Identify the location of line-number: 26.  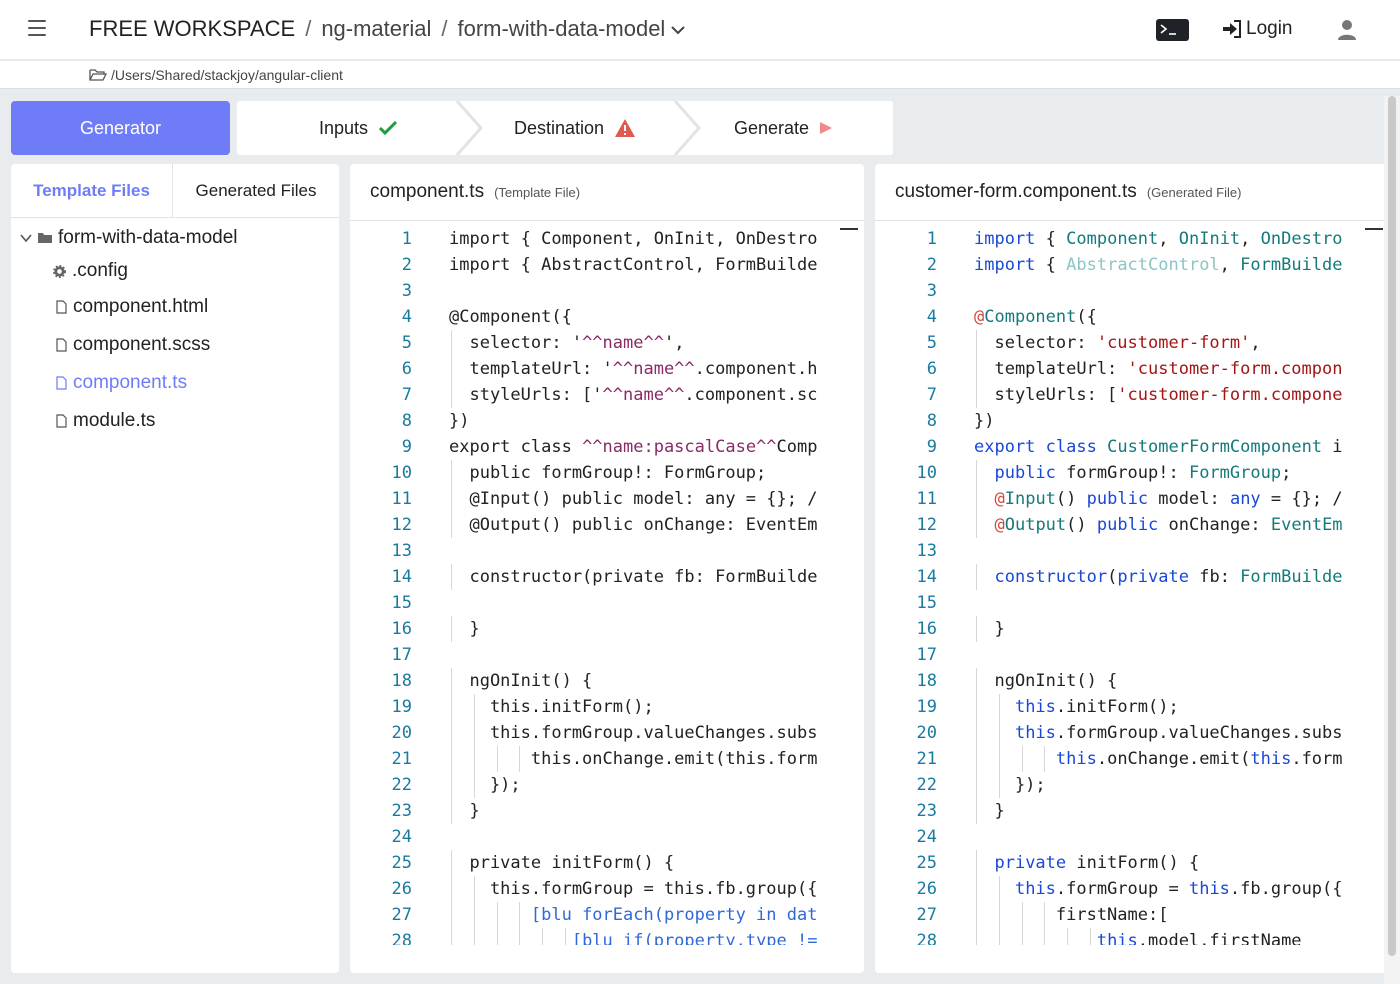
(926, 889).